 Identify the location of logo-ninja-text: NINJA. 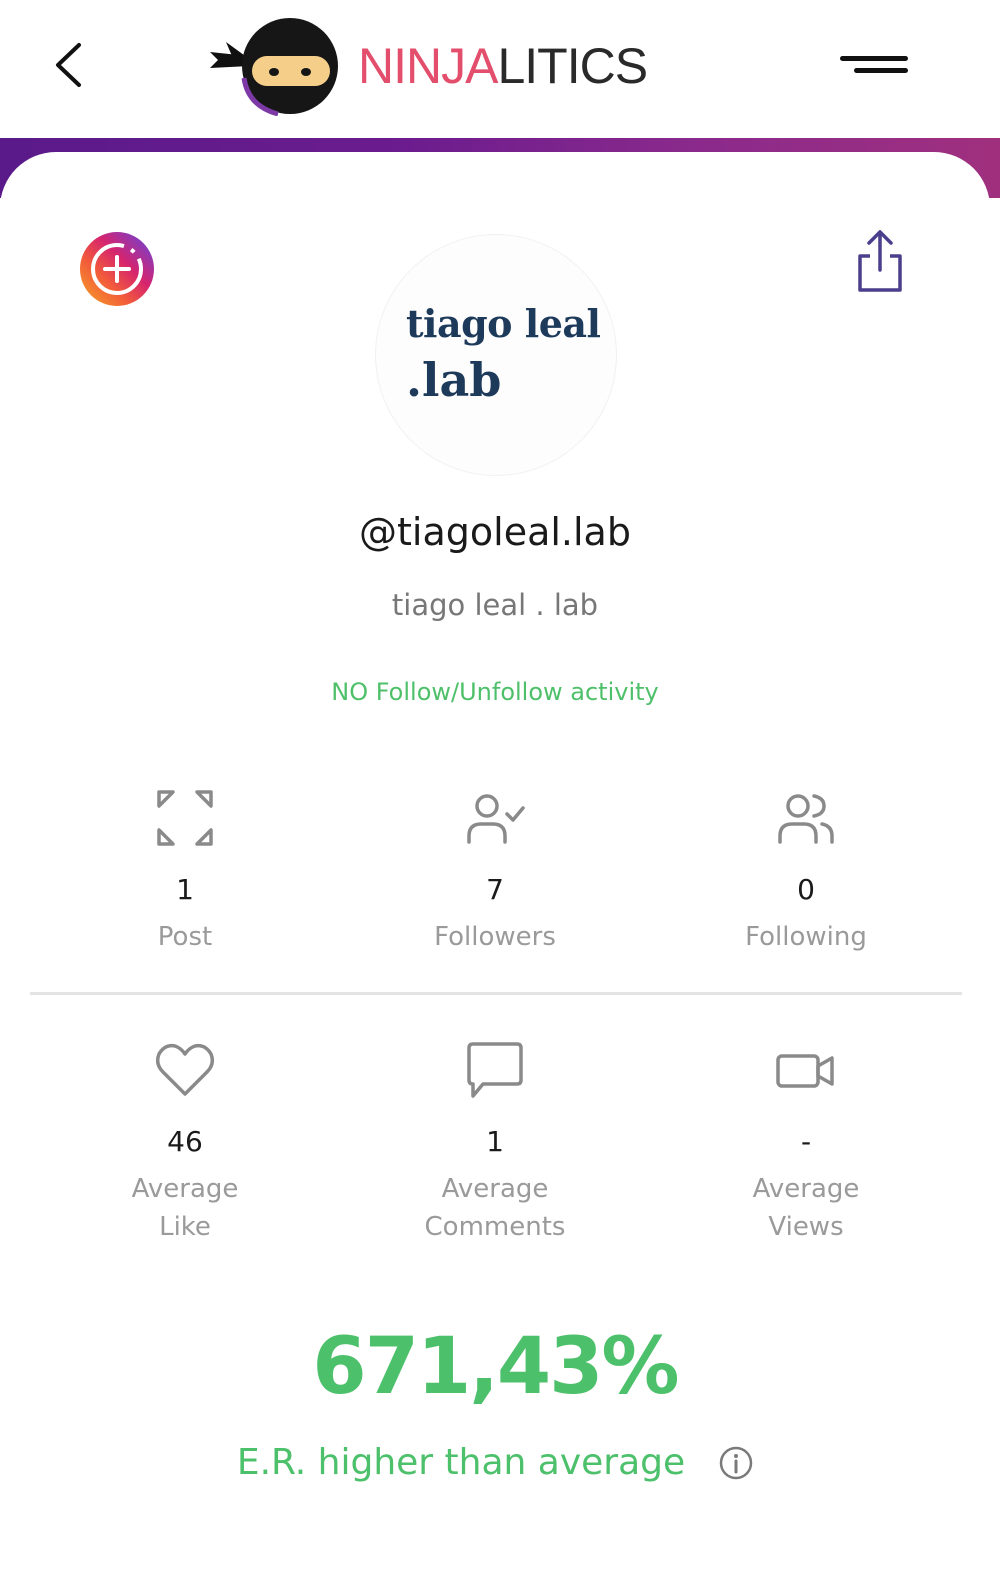
(428, 66).